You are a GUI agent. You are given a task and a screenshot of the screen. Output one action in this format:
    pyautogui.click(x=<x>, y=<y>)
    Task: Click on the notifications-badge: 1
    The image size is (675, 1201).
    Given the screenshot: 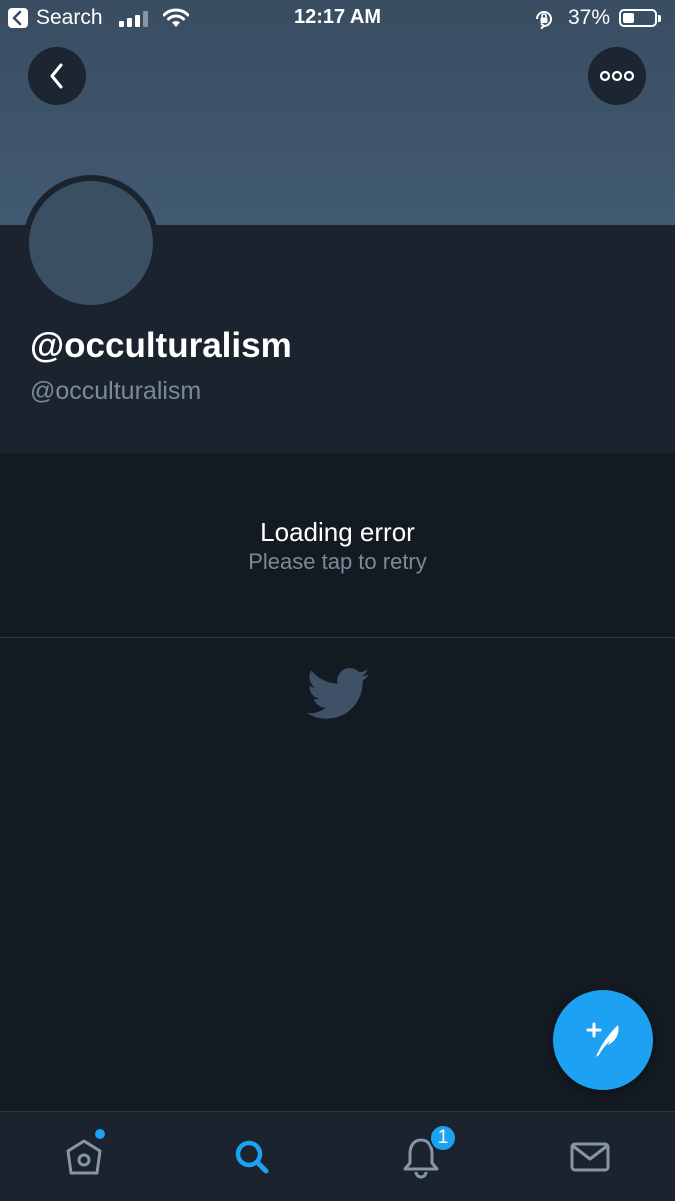 What is the action you would take?
    pyautogui.click(x=443, y=1138)
    